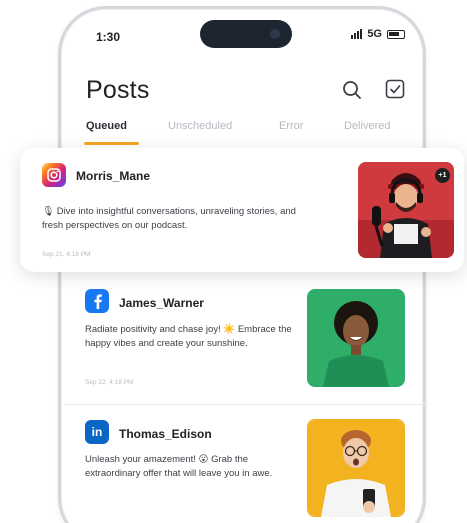  I want to click on dynamic-island, so click(246, 34).